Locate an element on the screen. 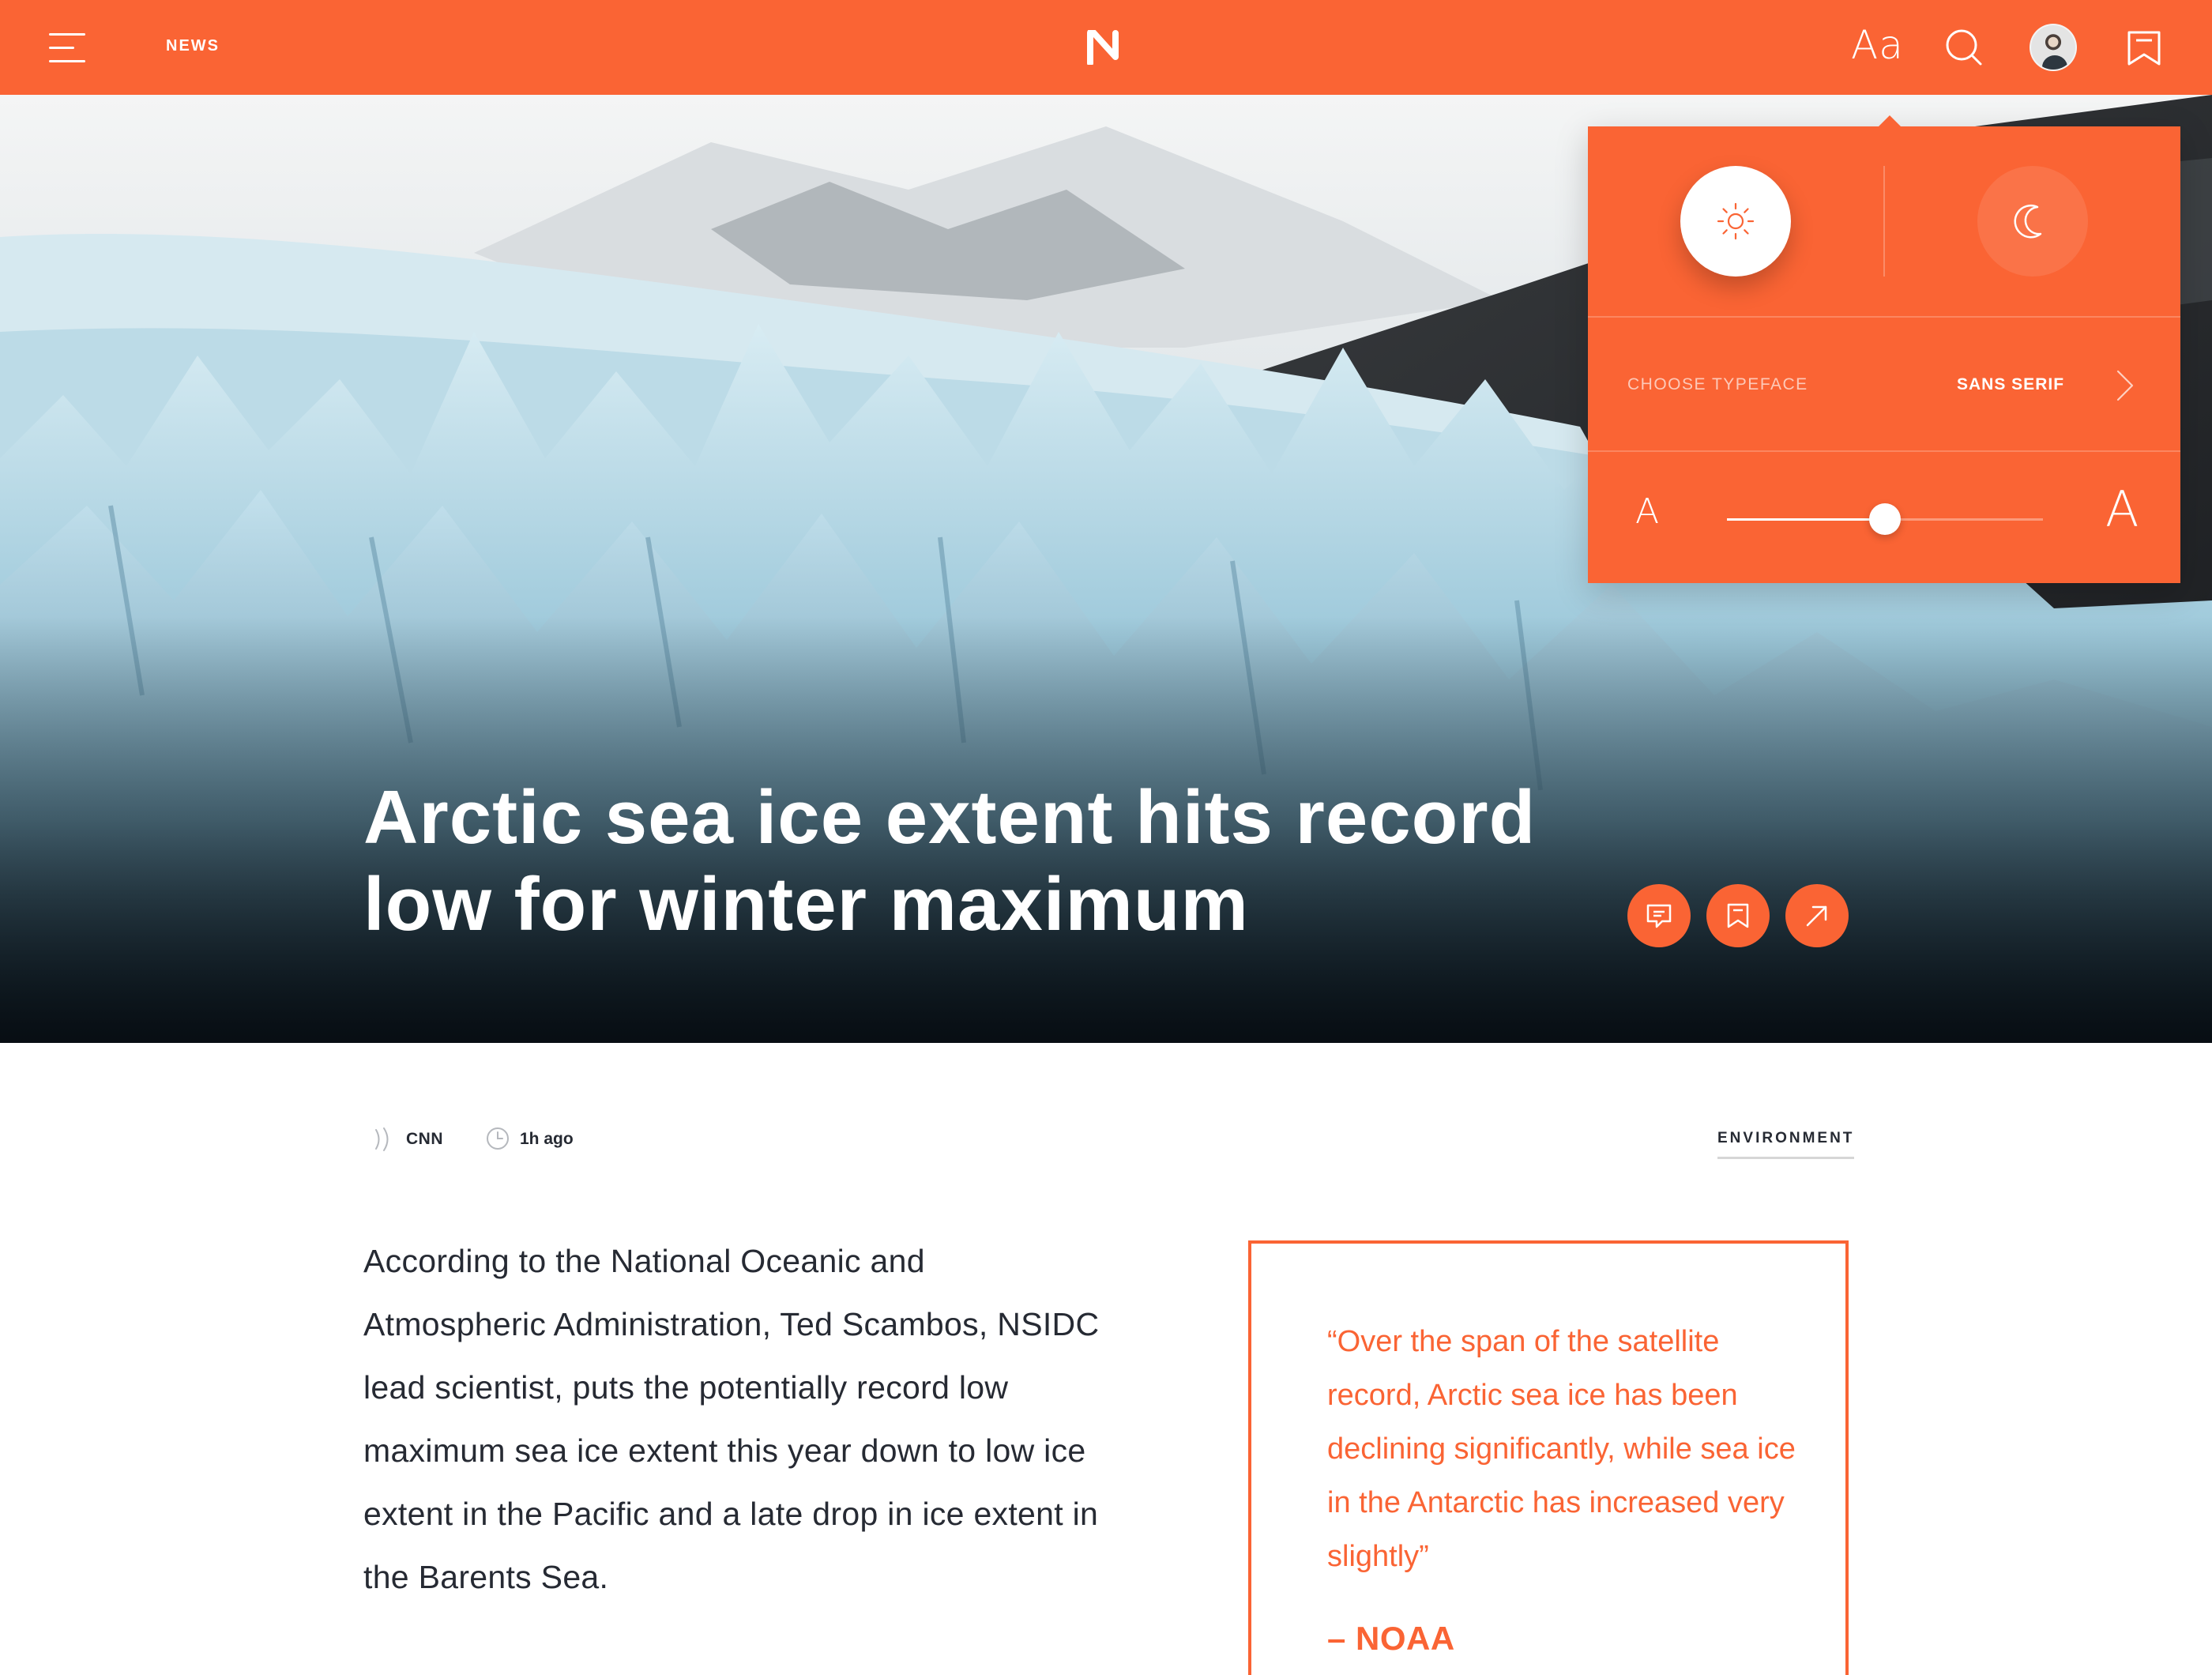 This screenshot has width=2212, height=1675. quote-attribution: – NOAA is located at coordinates (1391, 1639).